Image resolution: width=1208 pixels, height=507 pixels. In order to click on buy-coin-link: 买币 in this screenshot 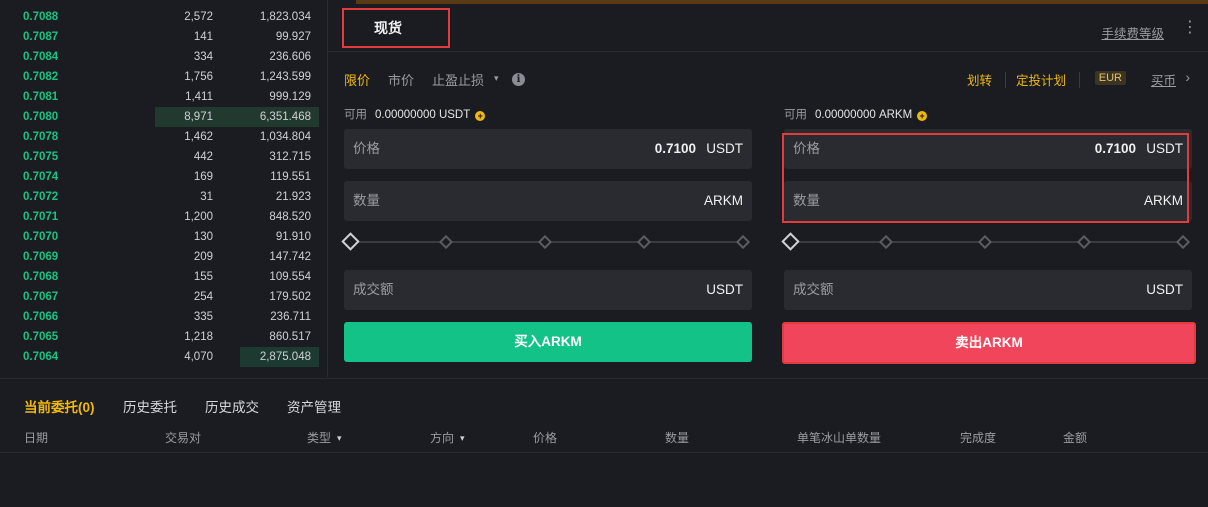, I will do `click(1163, 79)`.